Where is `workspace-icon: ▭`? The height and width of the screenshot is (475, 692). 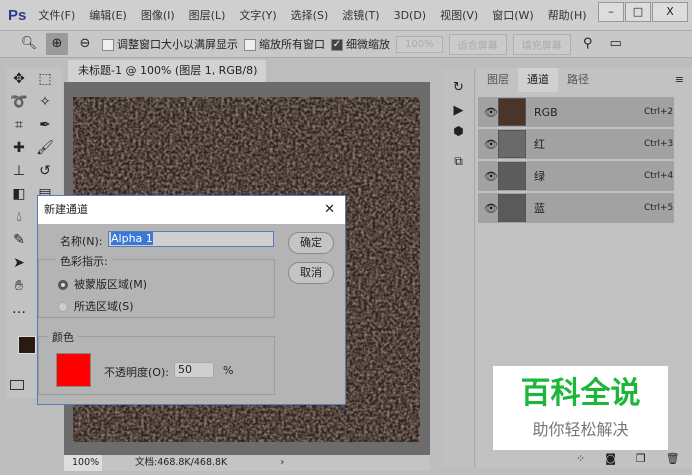 workspace-icon: ▭ is located at coordinates (616, 44).